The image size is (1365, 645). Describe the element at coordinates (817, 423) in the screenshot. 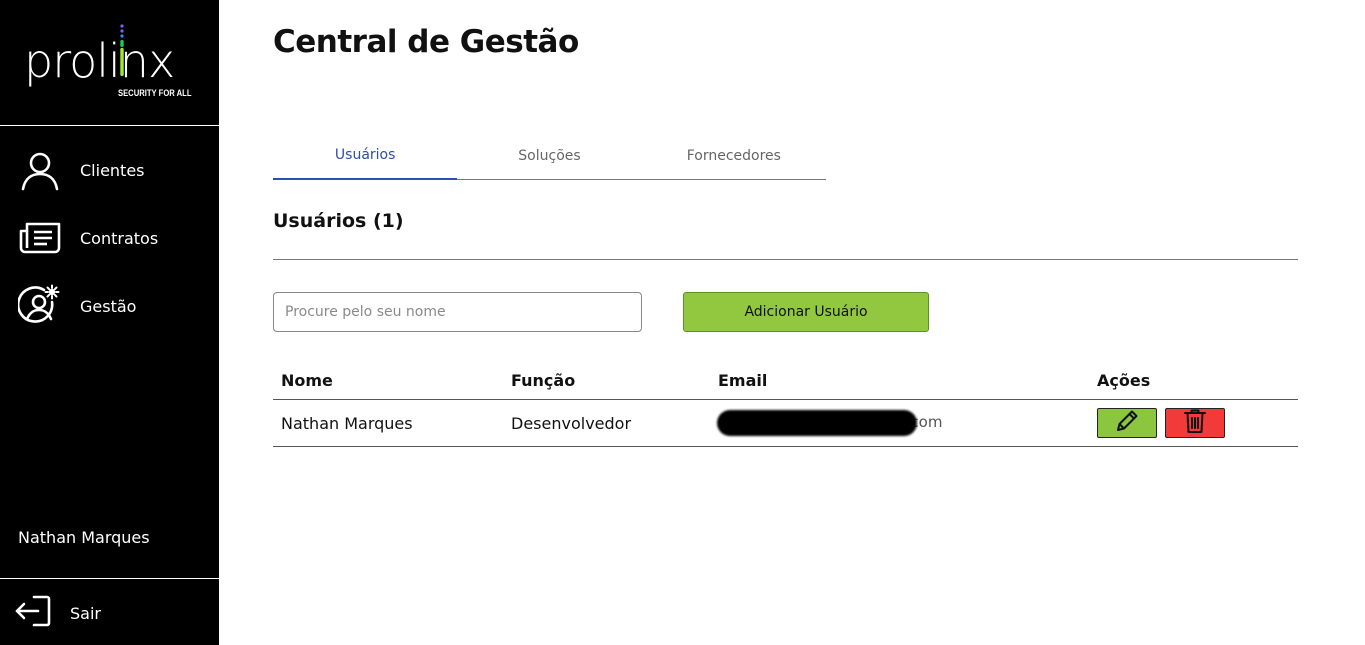

I see `email-redaction` at that location.